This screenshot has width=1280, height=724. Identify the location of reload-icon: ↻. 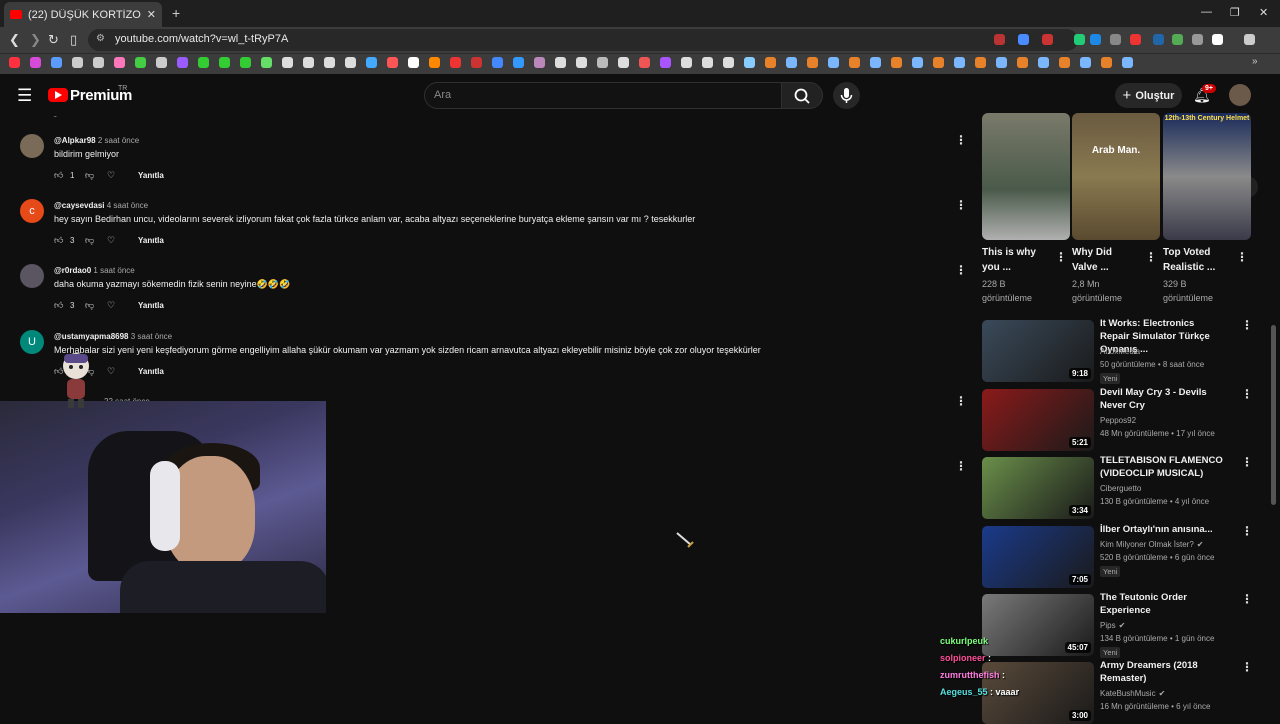
(53, 40).